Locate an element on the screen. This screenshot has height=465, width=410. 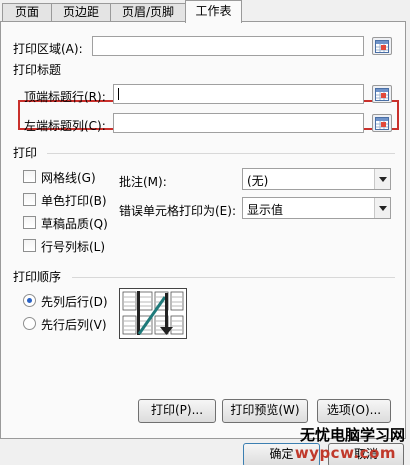
down-then-over-label: 先列后行(D) is located at coordinates (74, 302).